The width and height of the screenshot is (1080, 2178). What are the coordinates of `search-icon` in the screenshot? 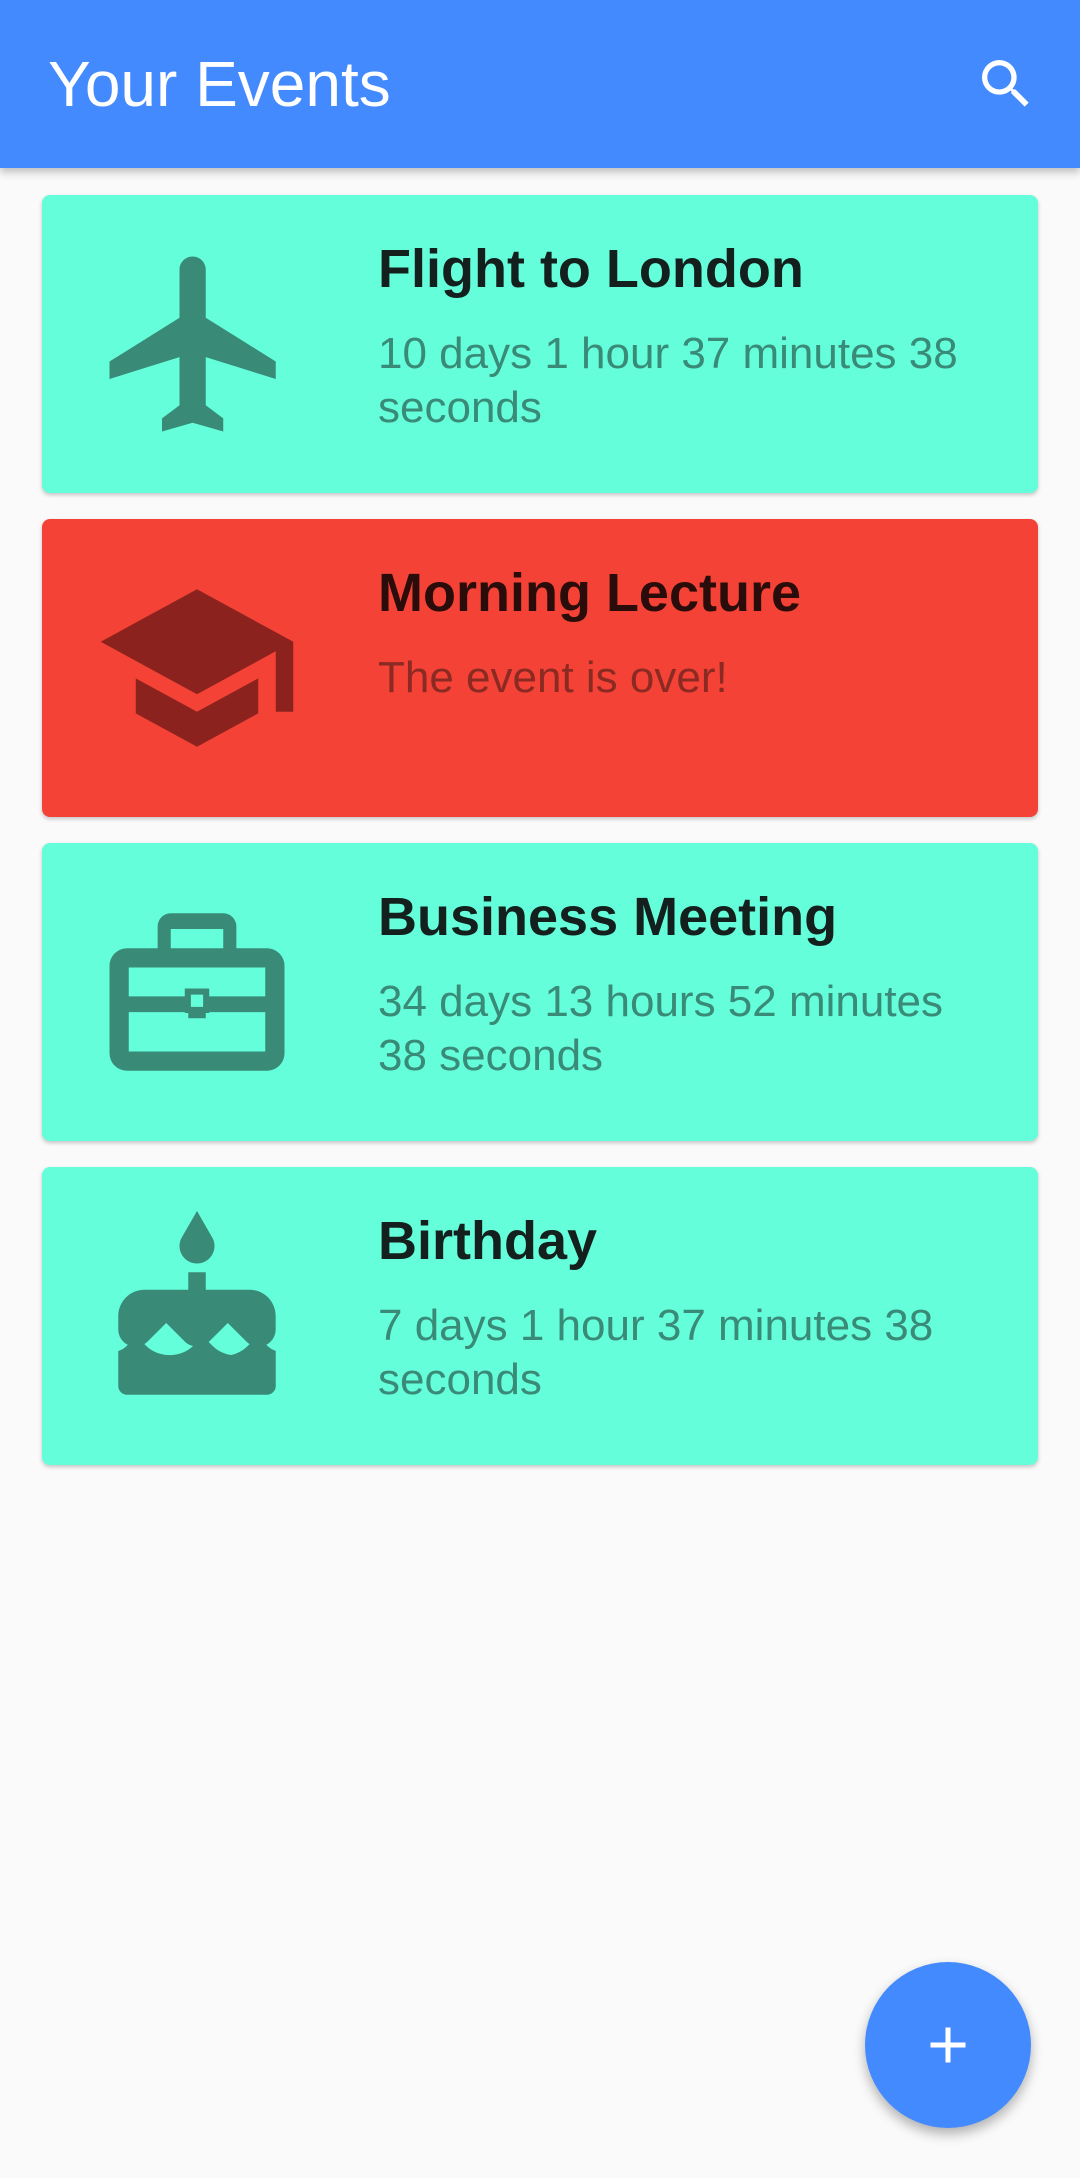 It's located at (1005, 83).